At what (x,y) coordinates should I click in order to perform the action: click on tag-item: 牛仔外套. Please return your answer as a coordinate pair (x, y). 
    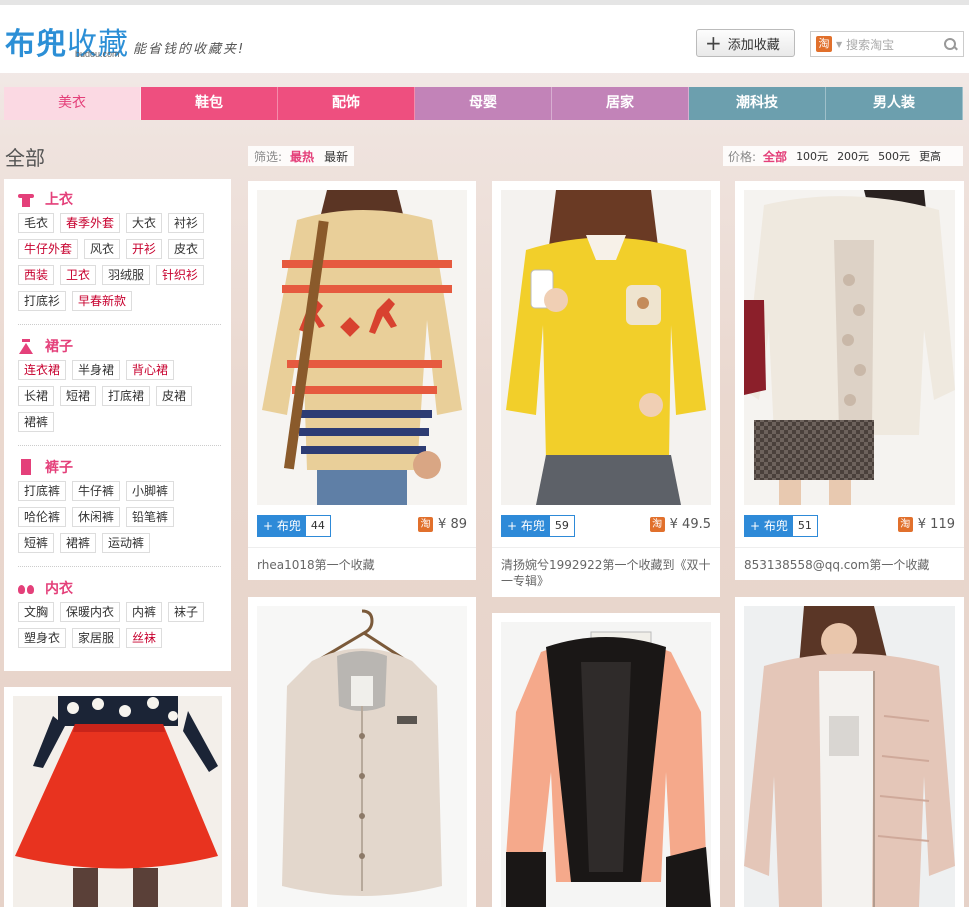
    Looking at the image, I should click on (48, 249).